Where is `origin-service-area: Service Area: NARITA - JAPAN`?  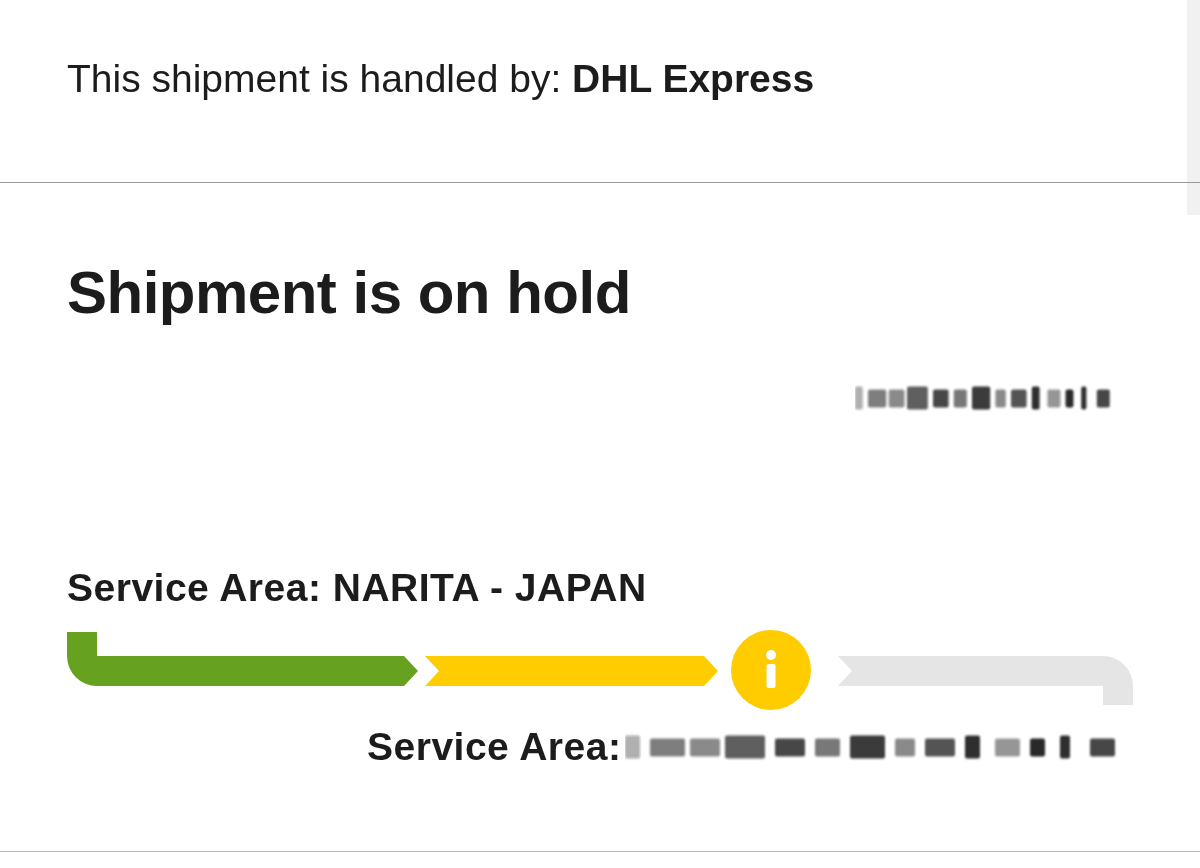 origin-service-area: Service Area: NARITA - JAPAN is located at coordinates (357, 588).